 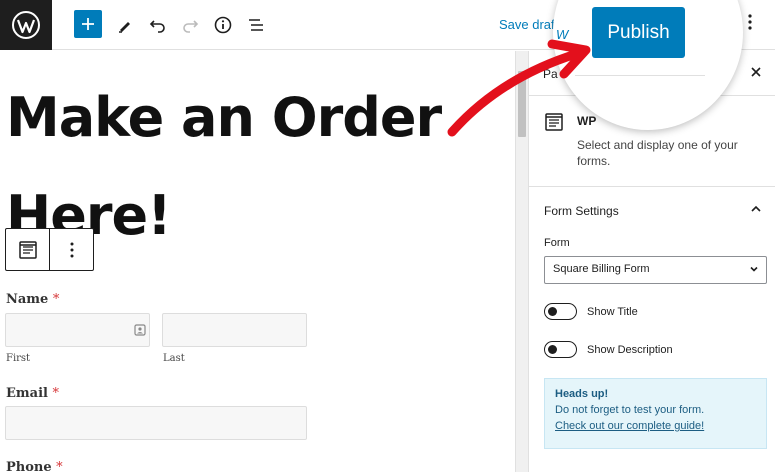 What do you see at coordinates (756, 208) in the screenshot?
I see `chevron-up-icon` at bounding box center [756, 208].